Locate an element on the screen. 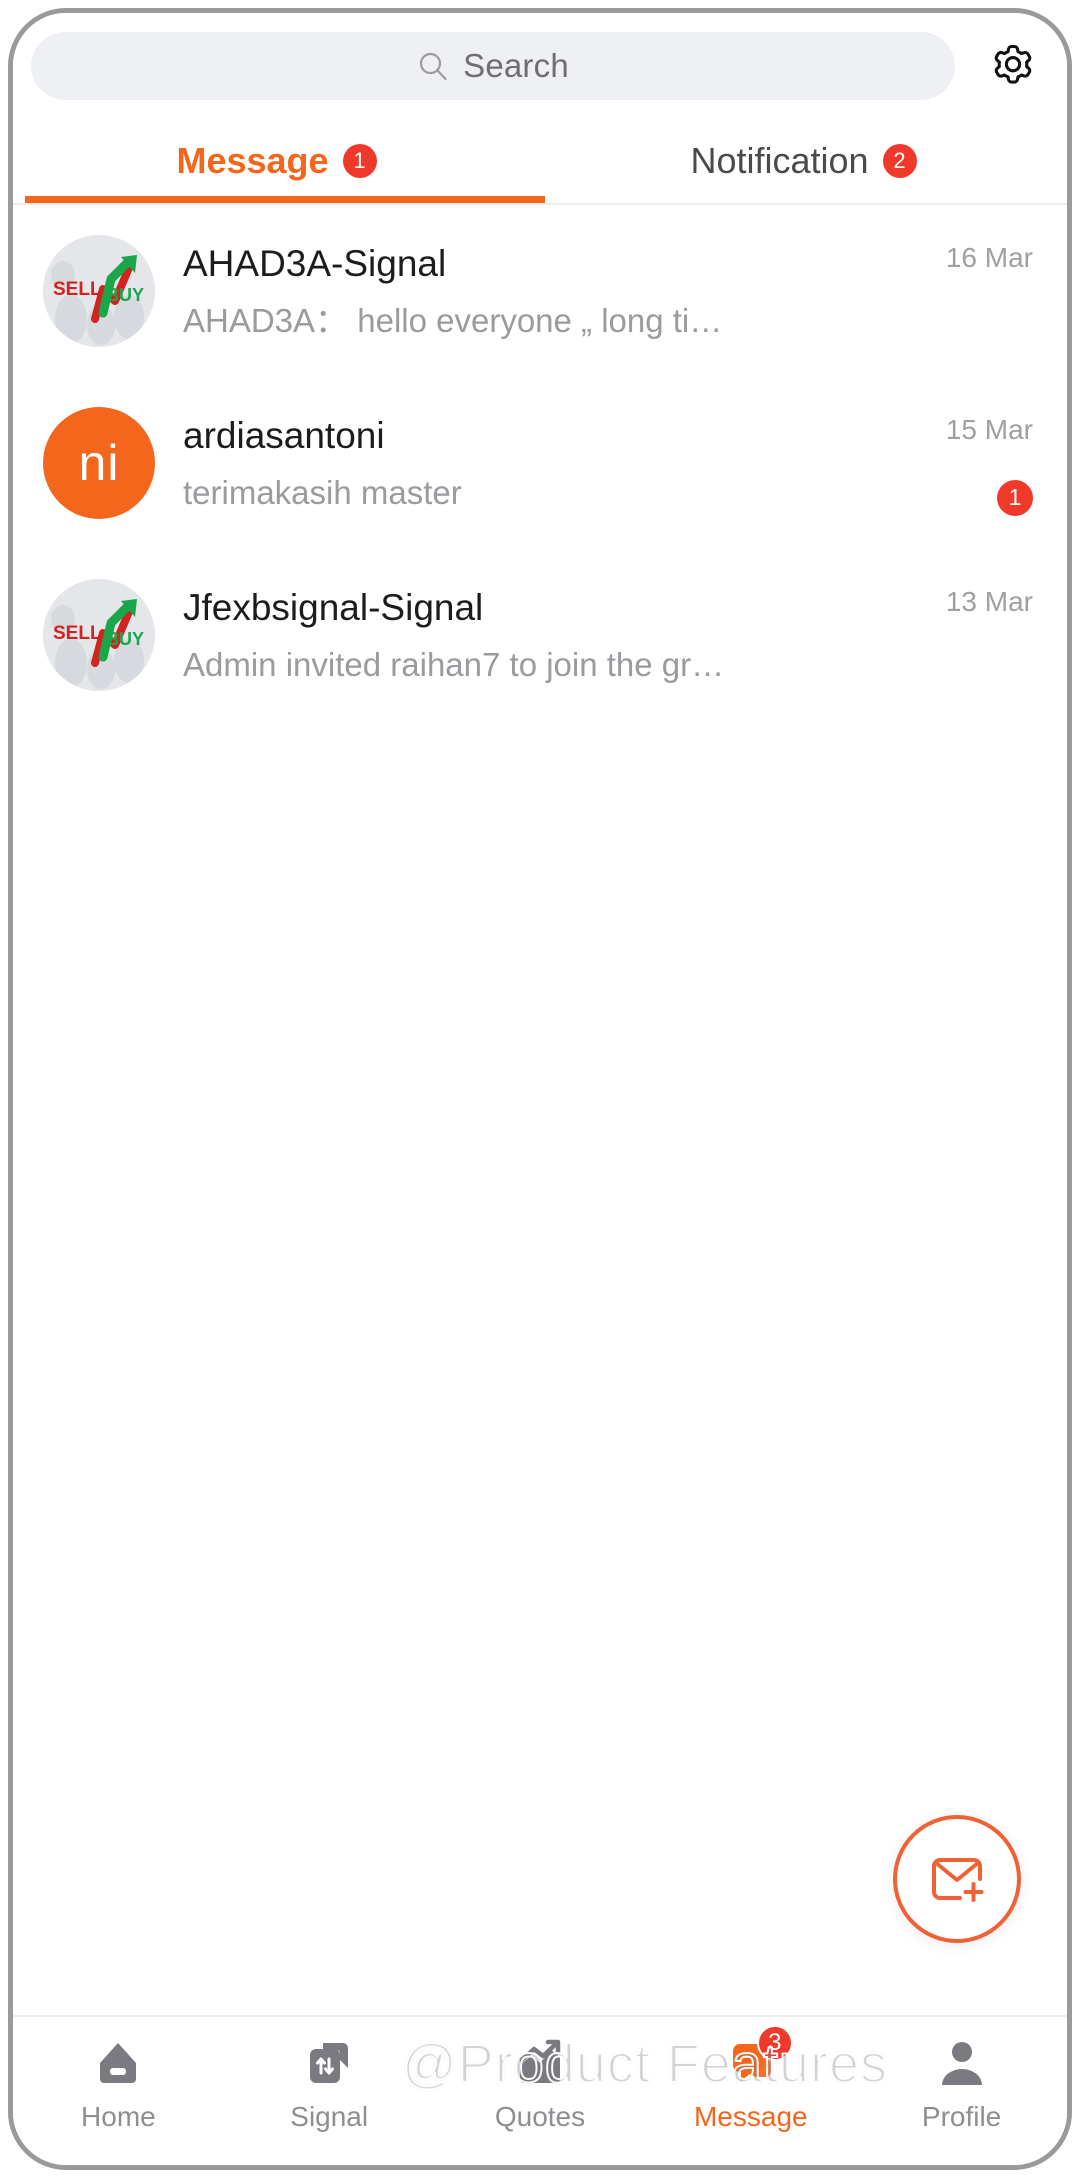  bottom-navigation: Home Signal Quotes 3 Message Profile is located at coordinates (540, 2090).